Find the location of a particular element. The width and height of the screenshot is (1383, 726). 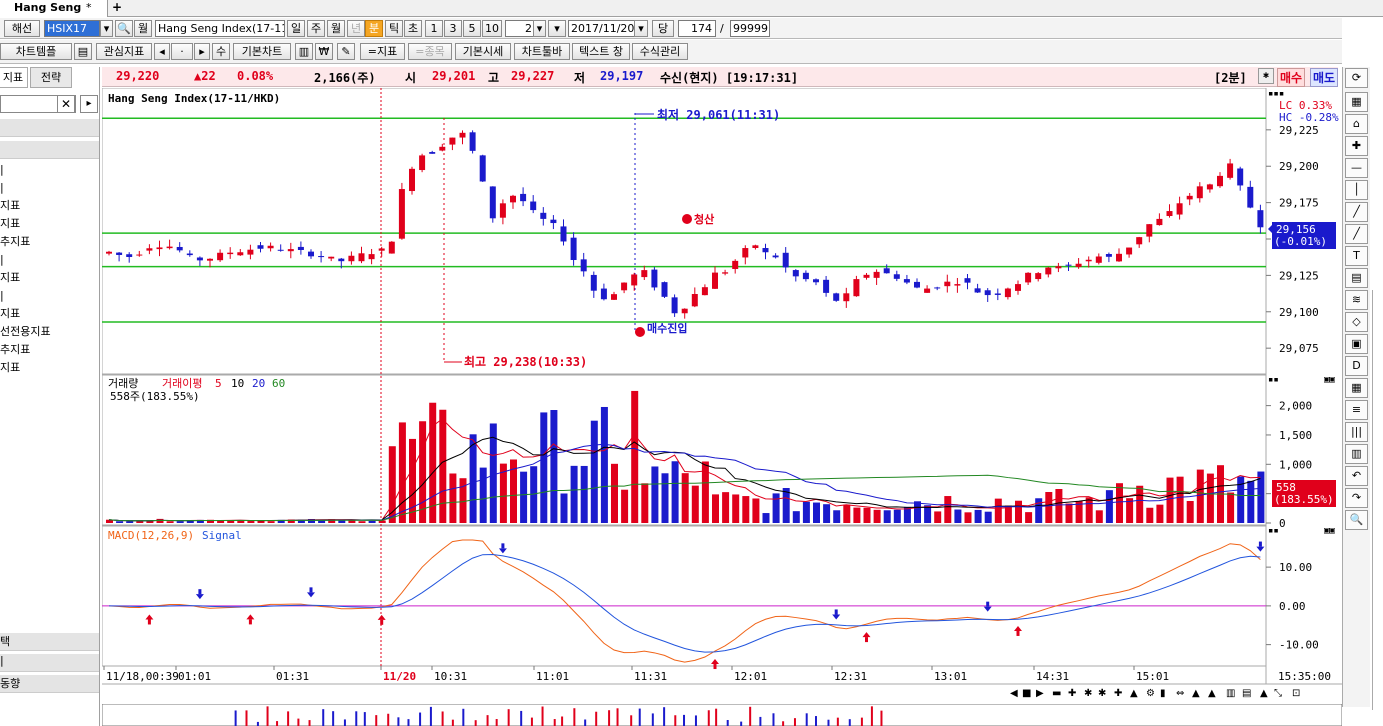

fullscreen-icon: ⊡ is located at coordinates (1296, 693).